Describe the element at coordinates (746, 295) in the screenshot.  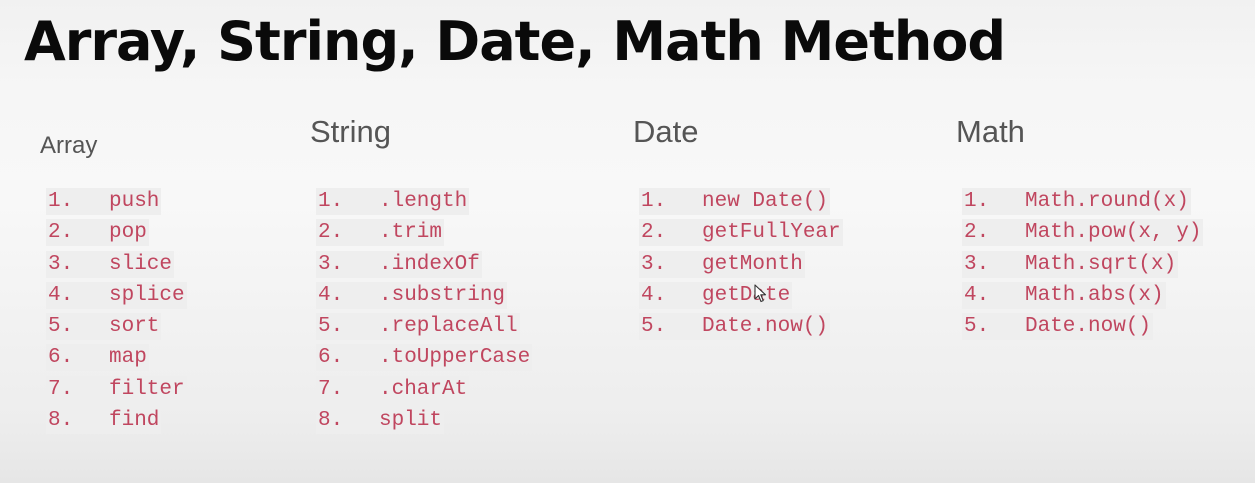
I see `method-name: getDate` at that location.